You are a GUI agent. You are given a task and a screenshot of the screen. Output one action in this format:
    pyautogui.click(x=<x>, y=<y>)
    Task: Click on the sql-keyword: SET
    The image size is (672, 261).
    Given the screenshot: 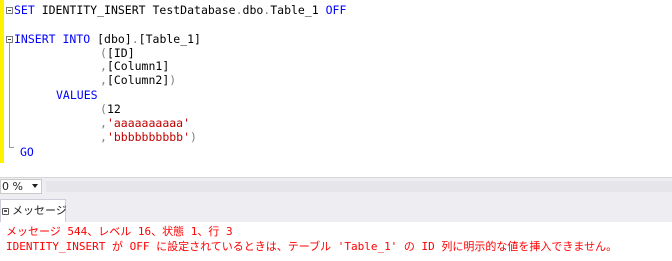 What is the action you would take?
    pyautogui.click(x=24, y=10)
    